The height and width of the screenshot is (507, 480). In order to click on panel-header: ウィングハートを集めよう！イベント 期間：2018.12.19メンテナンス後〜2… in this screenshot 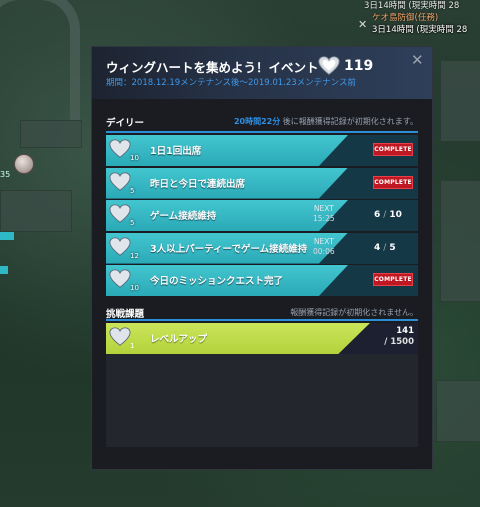, I will do `click(262, 73)`.